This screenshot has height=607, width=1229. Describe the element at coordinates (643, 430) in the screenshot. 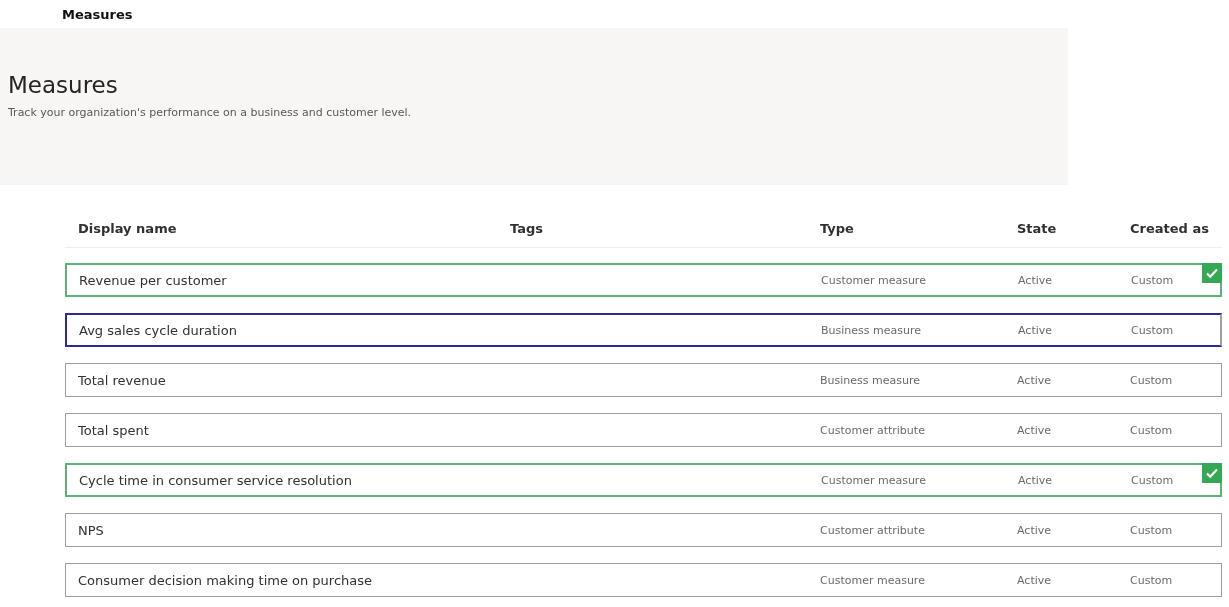

I see `table-row: Total spent Customer attribute Active Custom` at that location.